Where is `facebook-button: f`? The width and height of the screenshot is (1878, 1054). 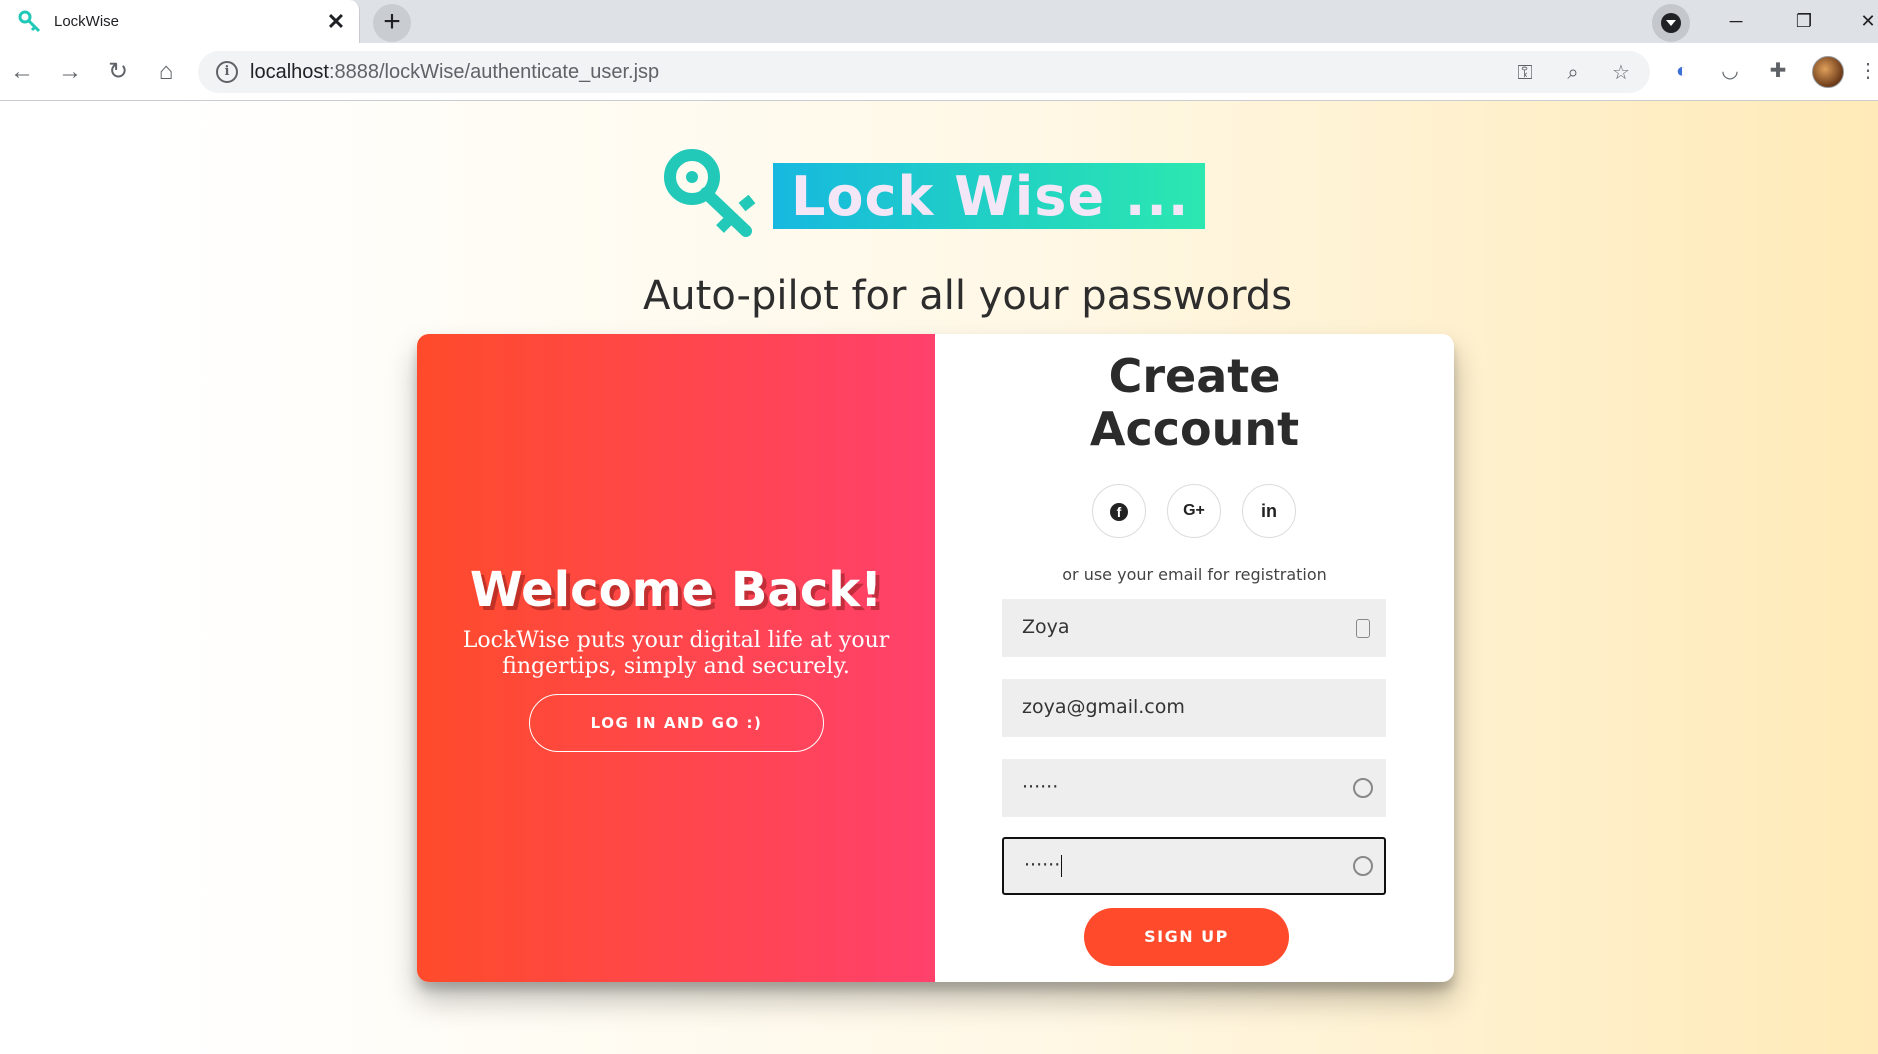 facebook-button: f is located at coordinates (1119, 511).